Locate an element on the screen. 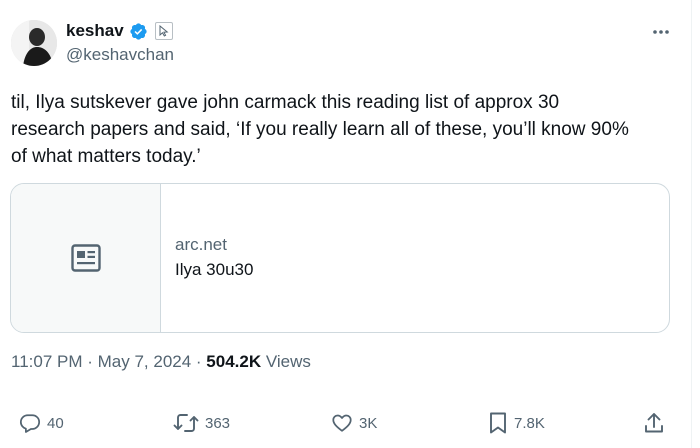 The width and height of the screenshot is (700, 448). more-options-button is located at coordinates (661, 32).